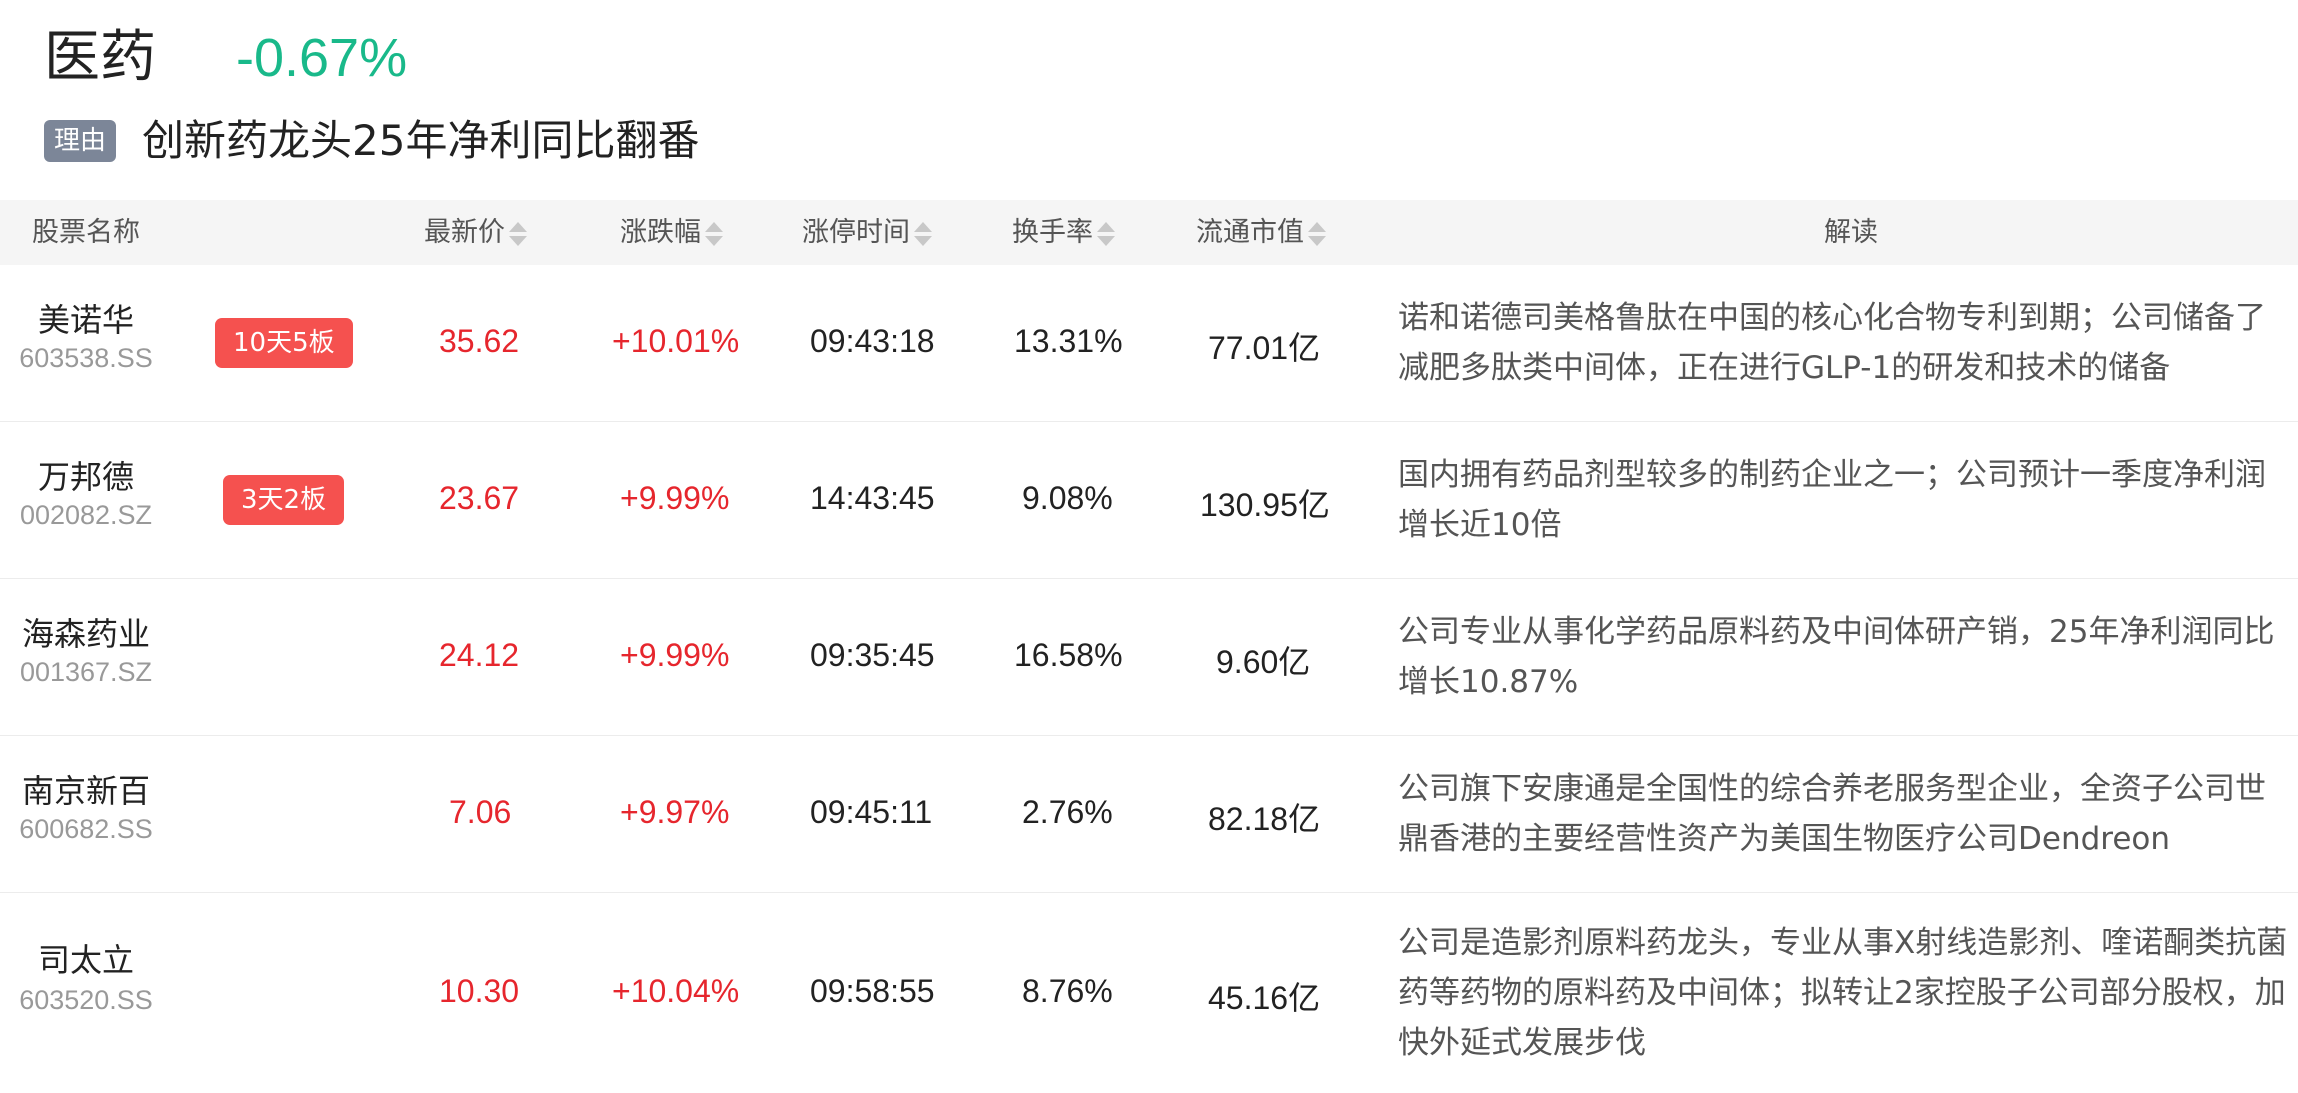 The height and width of the screenshot is (1093, 2298). I want to click on market-cap: 130.95亿, so click(1265, 505).